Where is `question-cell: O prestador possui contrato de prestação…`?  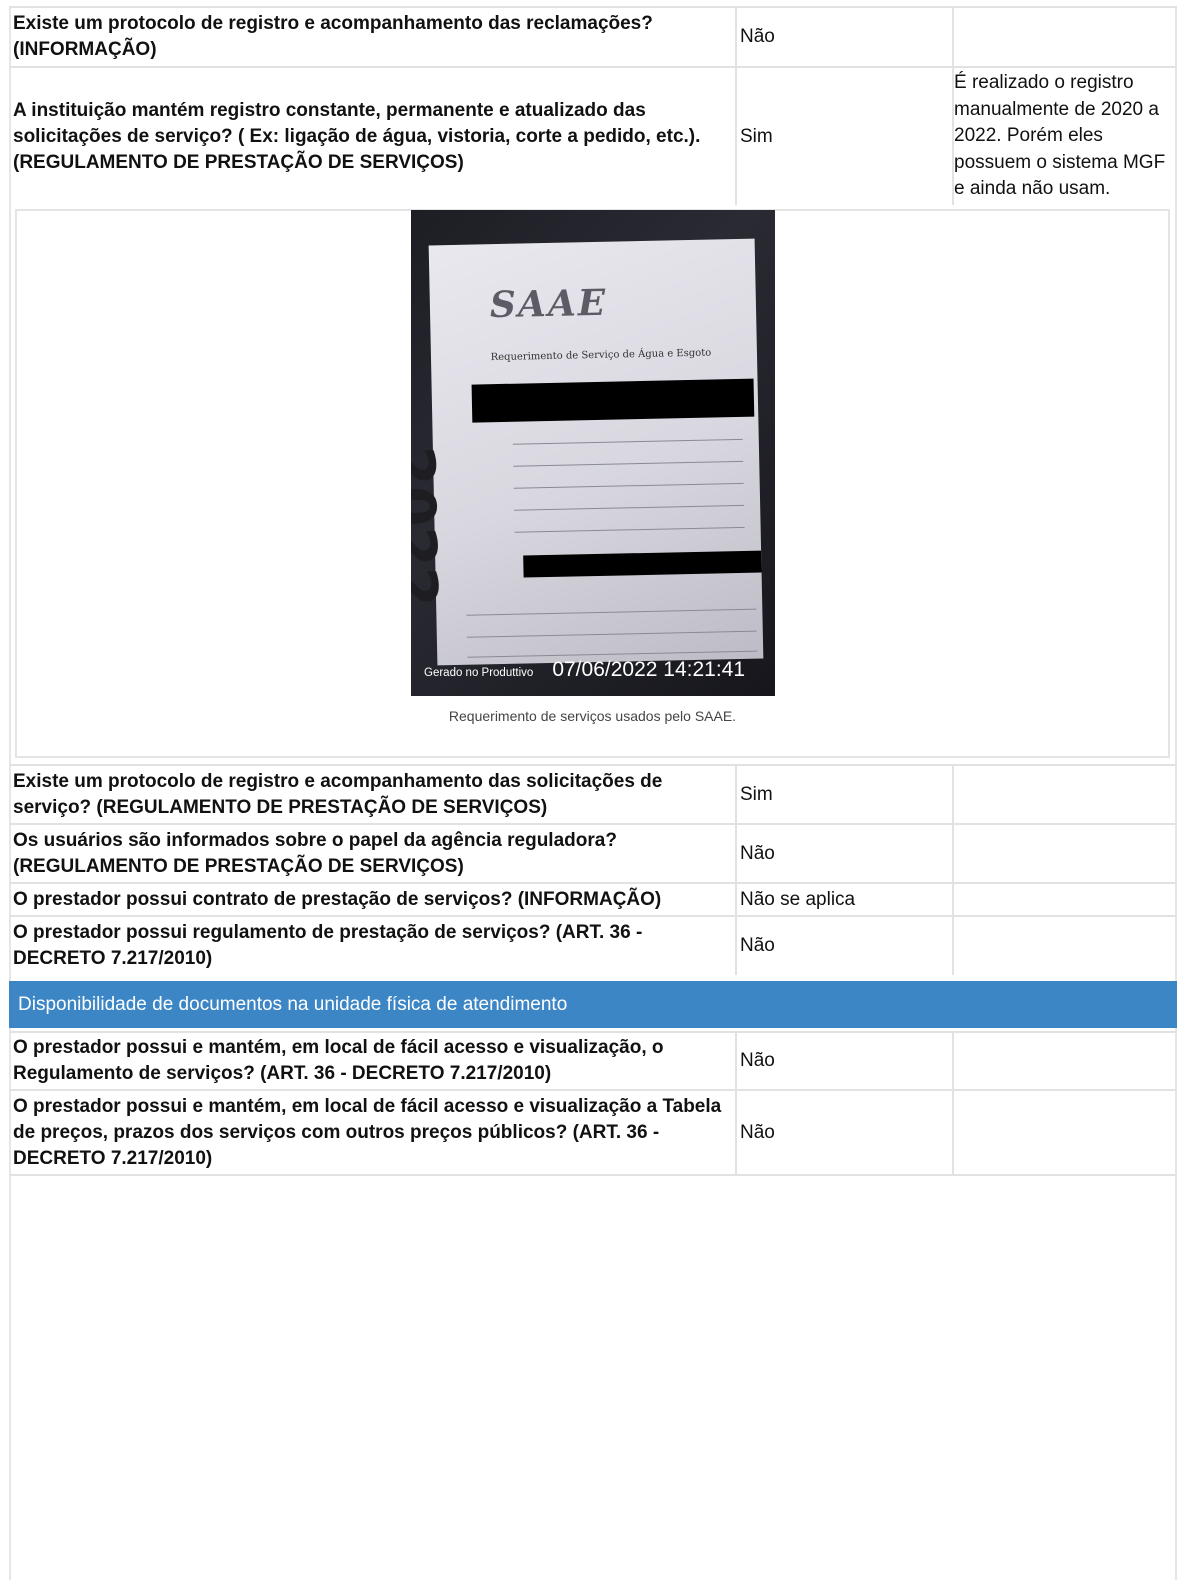
question-cell: O prestador possui contrato de prestação… is located at coordinates (373, 899).